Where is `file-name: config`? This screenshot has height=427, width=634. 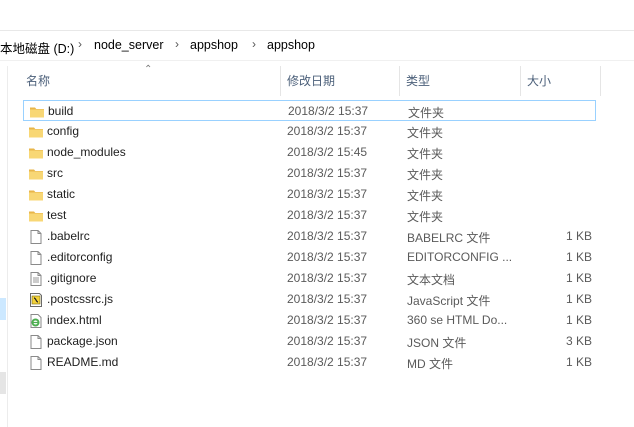 file-name: config is located at coordinates (63, 131).